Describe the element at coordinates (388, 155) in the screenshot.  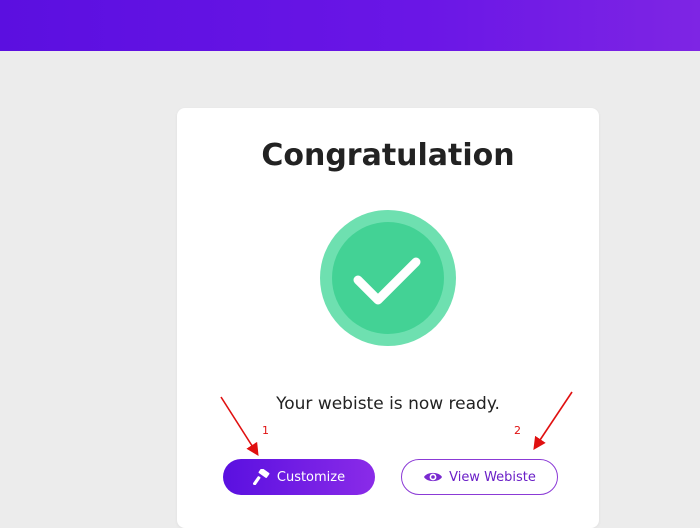
I see `page-title: Congratulation` at that location.